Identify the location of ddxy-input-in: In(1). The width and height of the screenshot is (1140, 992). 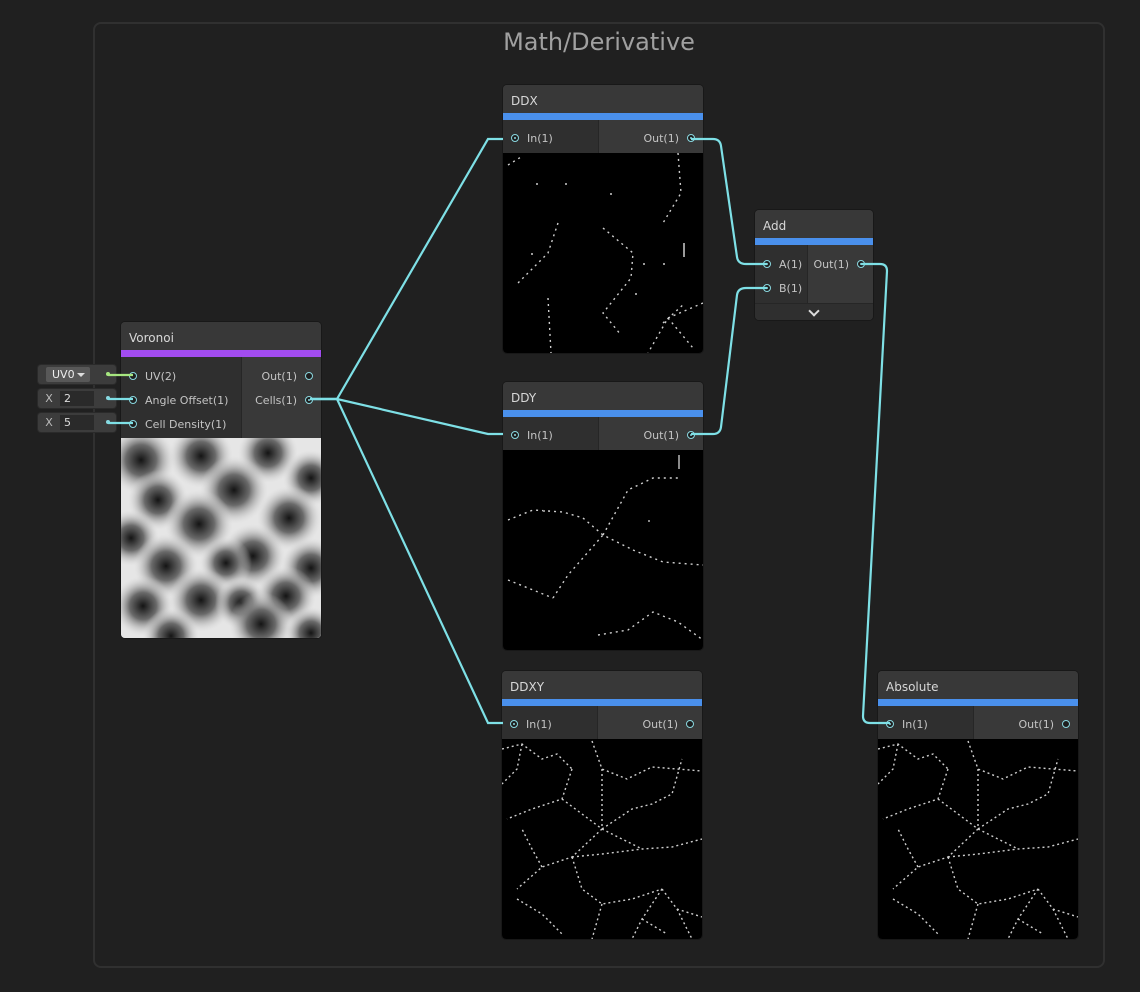
(531, 724).